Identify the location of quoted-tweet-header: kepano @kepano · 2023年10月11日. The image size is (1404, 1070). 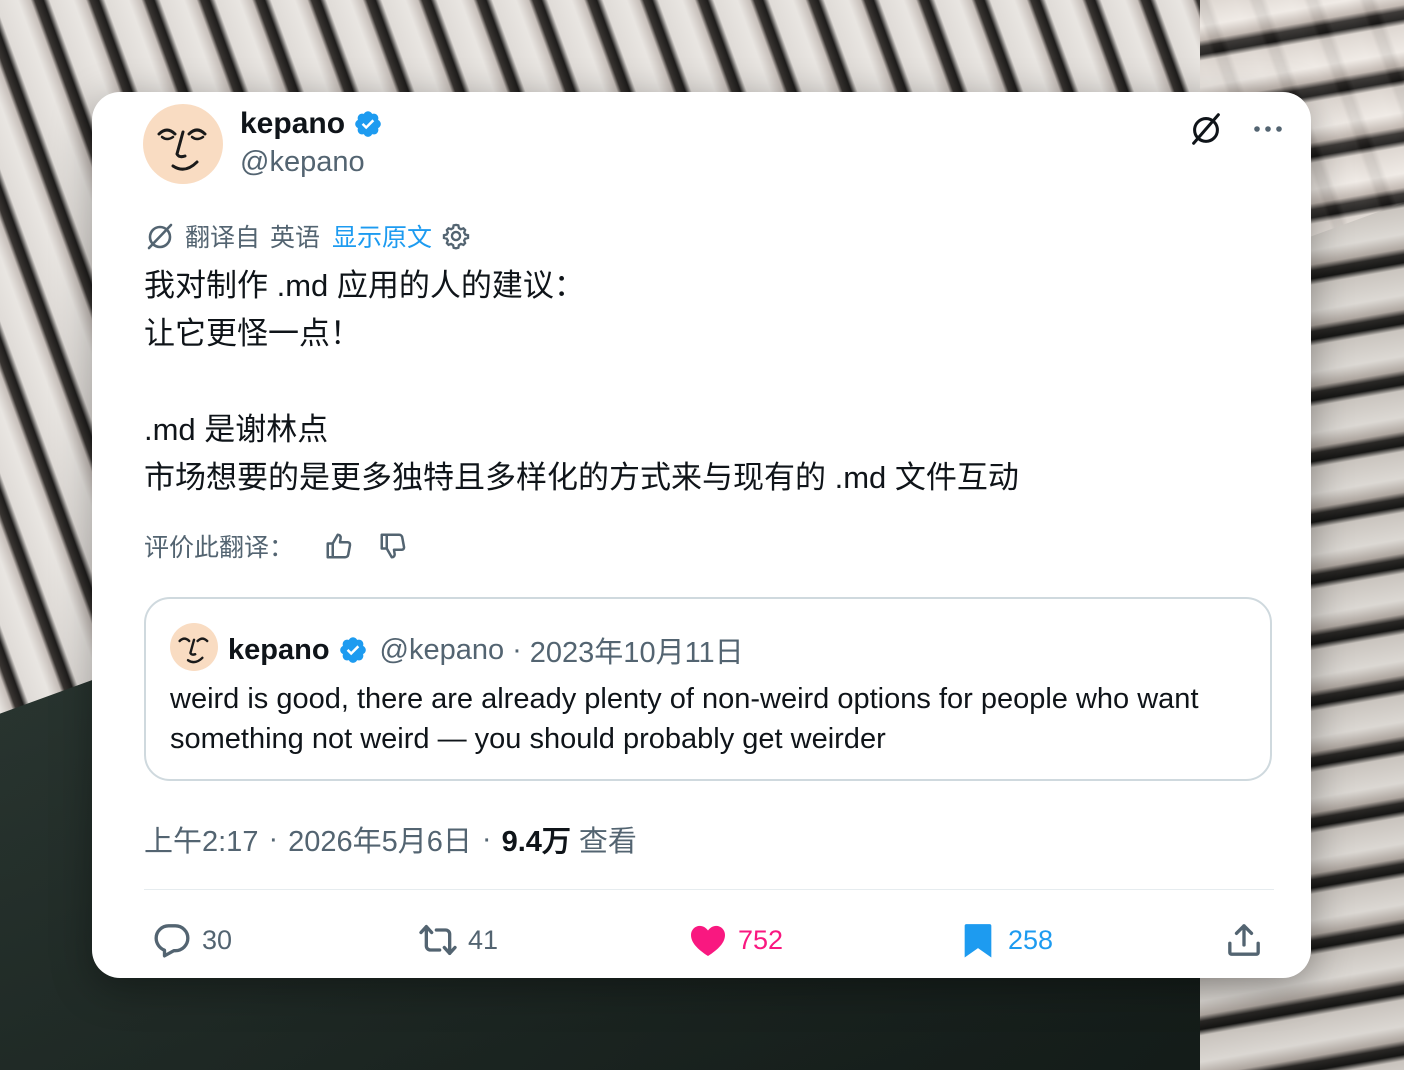
(486, 650).